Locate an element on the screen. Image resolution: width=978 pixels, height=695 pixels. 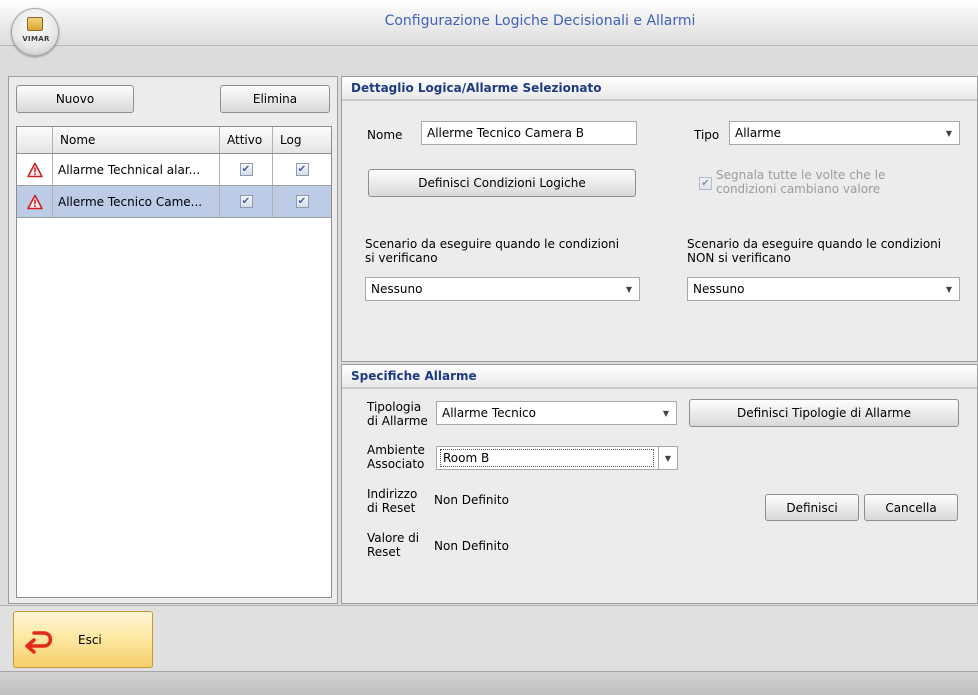
scenario-true-label-line2: si verificano is located at coordinates (401, 258).